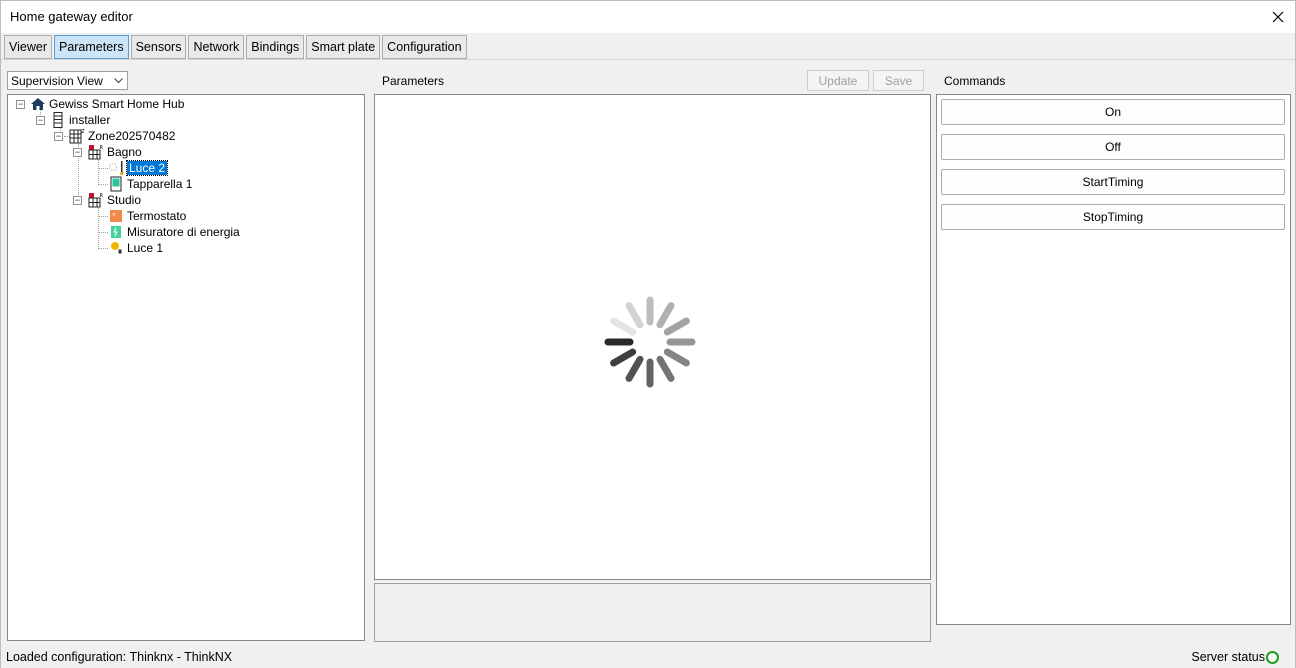 The height and width of the screenshot is (668, 1296). What do you see at coordinates (116, 168) in the screenshot?
I see `light-off-icon` at bounding box center [116, 168].